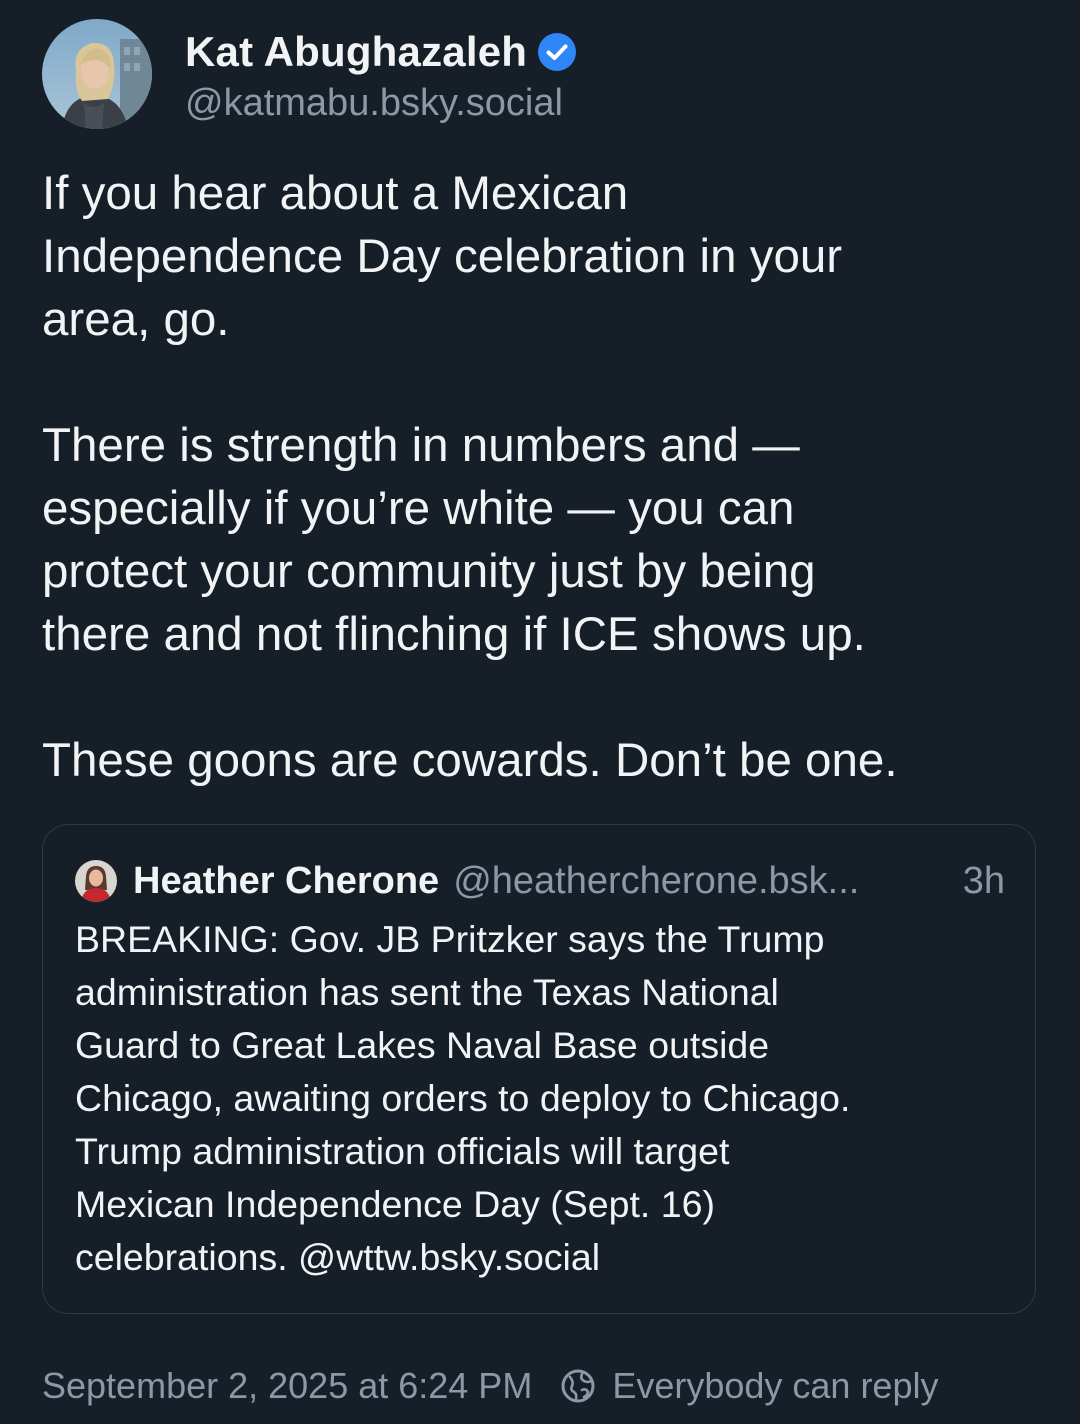 This screenshot has width=1080, height=1424. Describe the element at coordinates (381, 103) in the screenshot. I see `author-handle: @katmabu.bsky.social` at that location.